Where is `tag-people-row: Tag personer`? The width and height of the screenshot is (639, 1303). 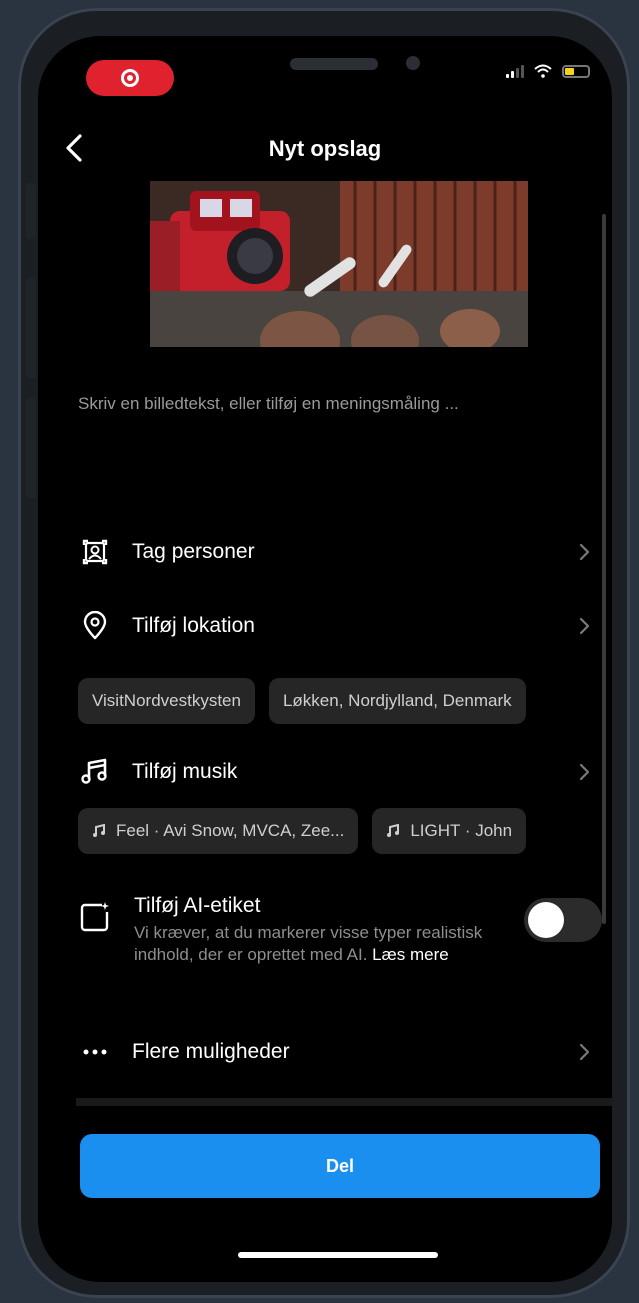
tag-people-row: Tag personer is located at coordinates (336, 552).